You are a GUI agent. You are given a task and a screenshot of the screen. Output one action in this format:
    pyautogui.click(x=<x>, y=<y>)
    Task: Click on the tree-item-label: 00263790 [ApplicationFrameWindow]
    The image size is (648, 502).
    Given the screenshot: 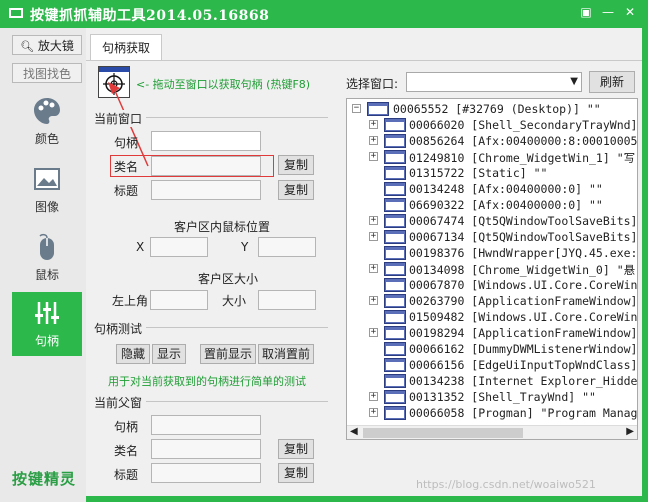 What is the action you would take?
    pyautogui.click(x=523, y=301)
    